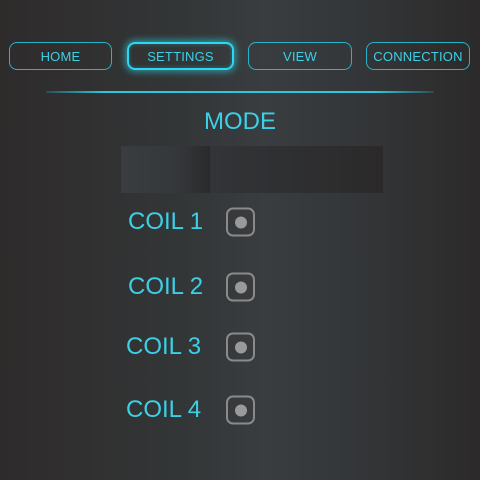 The image size is (480, 480). I want to click on coil-3-label: COIL 3, so click(164, 346).